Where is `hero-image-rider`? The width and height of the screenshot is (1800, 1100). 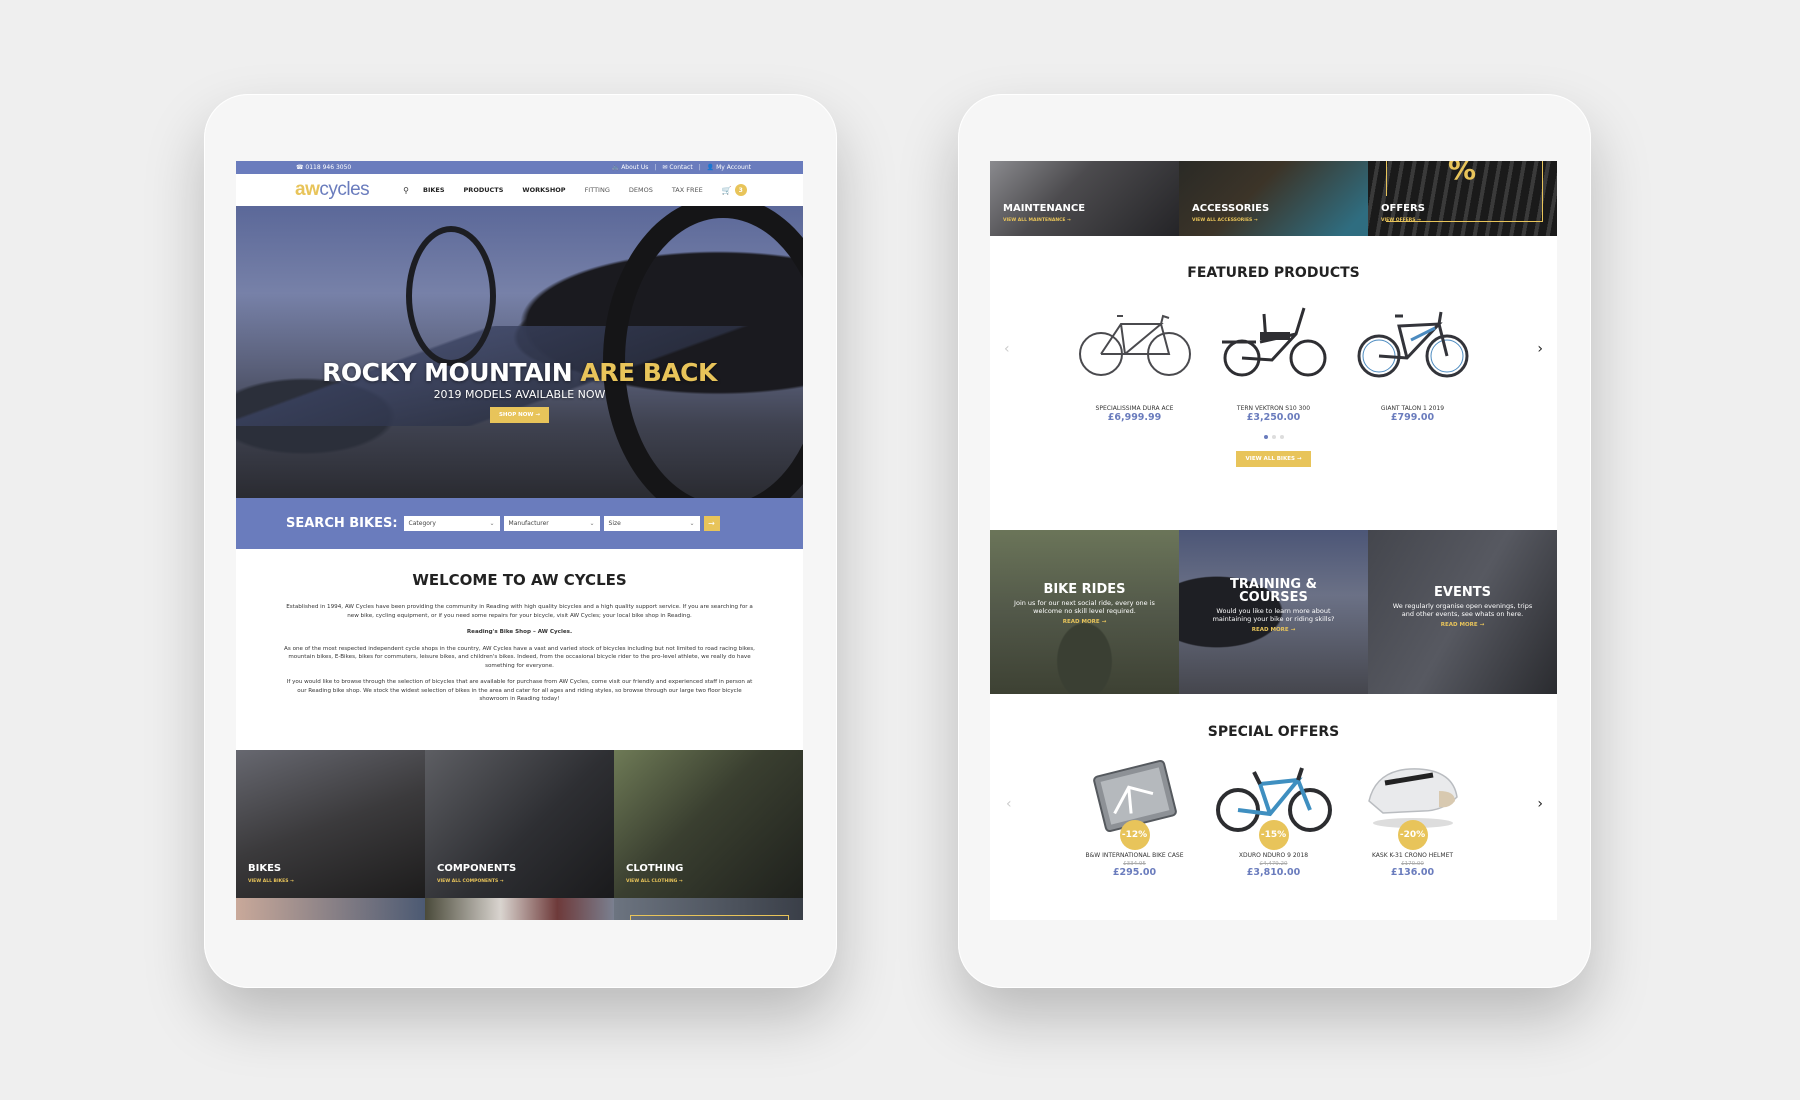
hero-image-rider is located at coordinates (451, 296).